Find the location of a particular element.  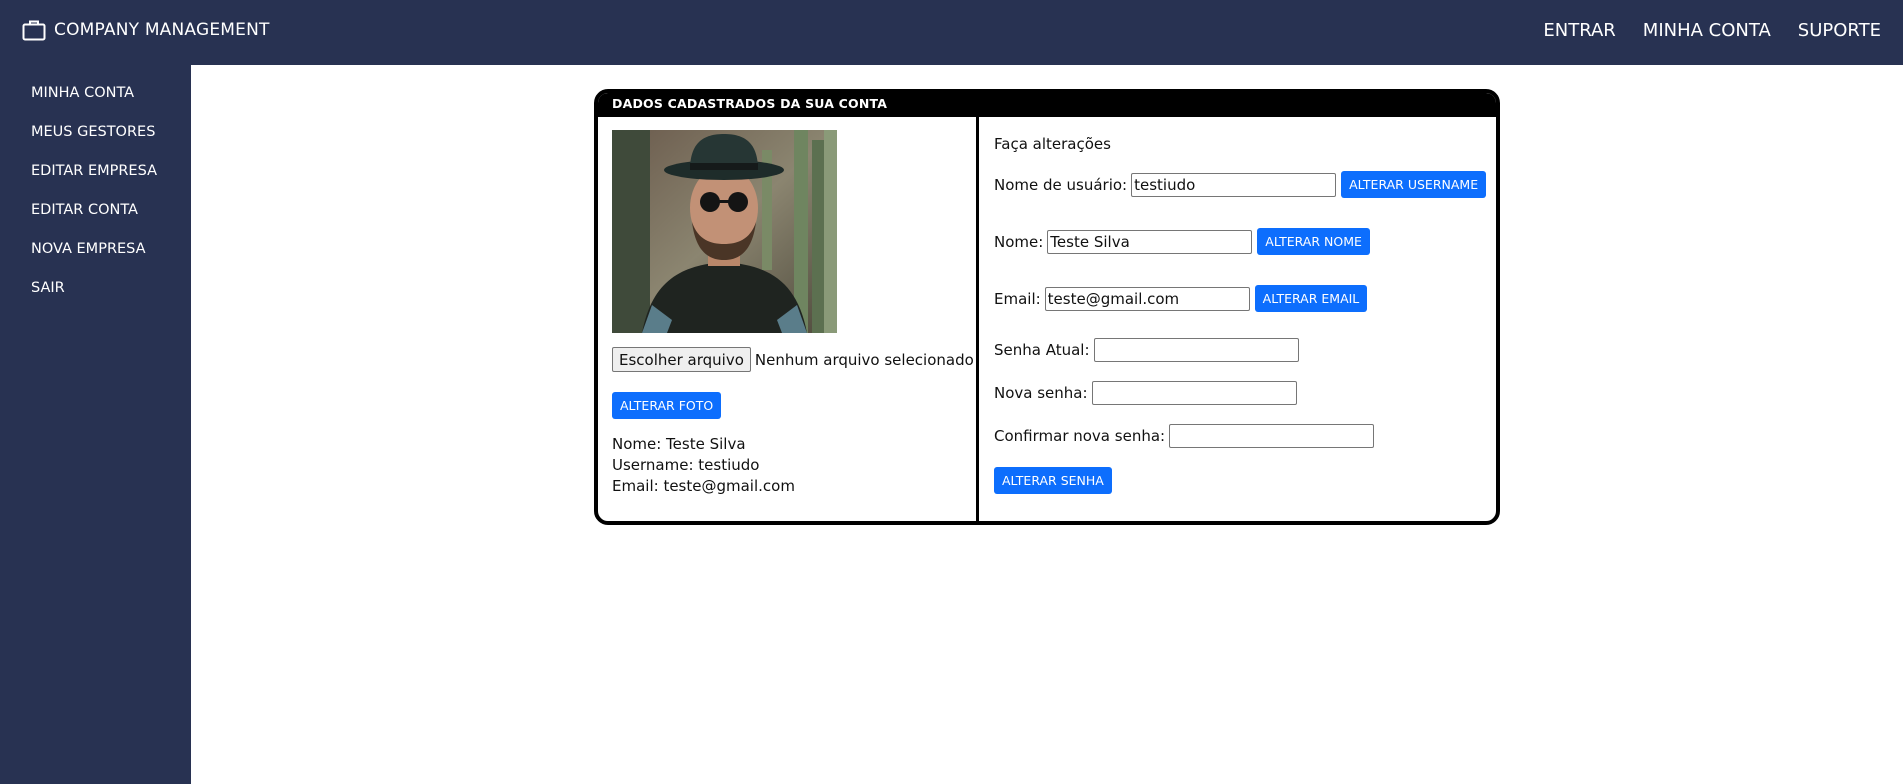

top-nav: ENTRAR MINHA CONTA SUPORTE is located at coordinates (1712, 30).